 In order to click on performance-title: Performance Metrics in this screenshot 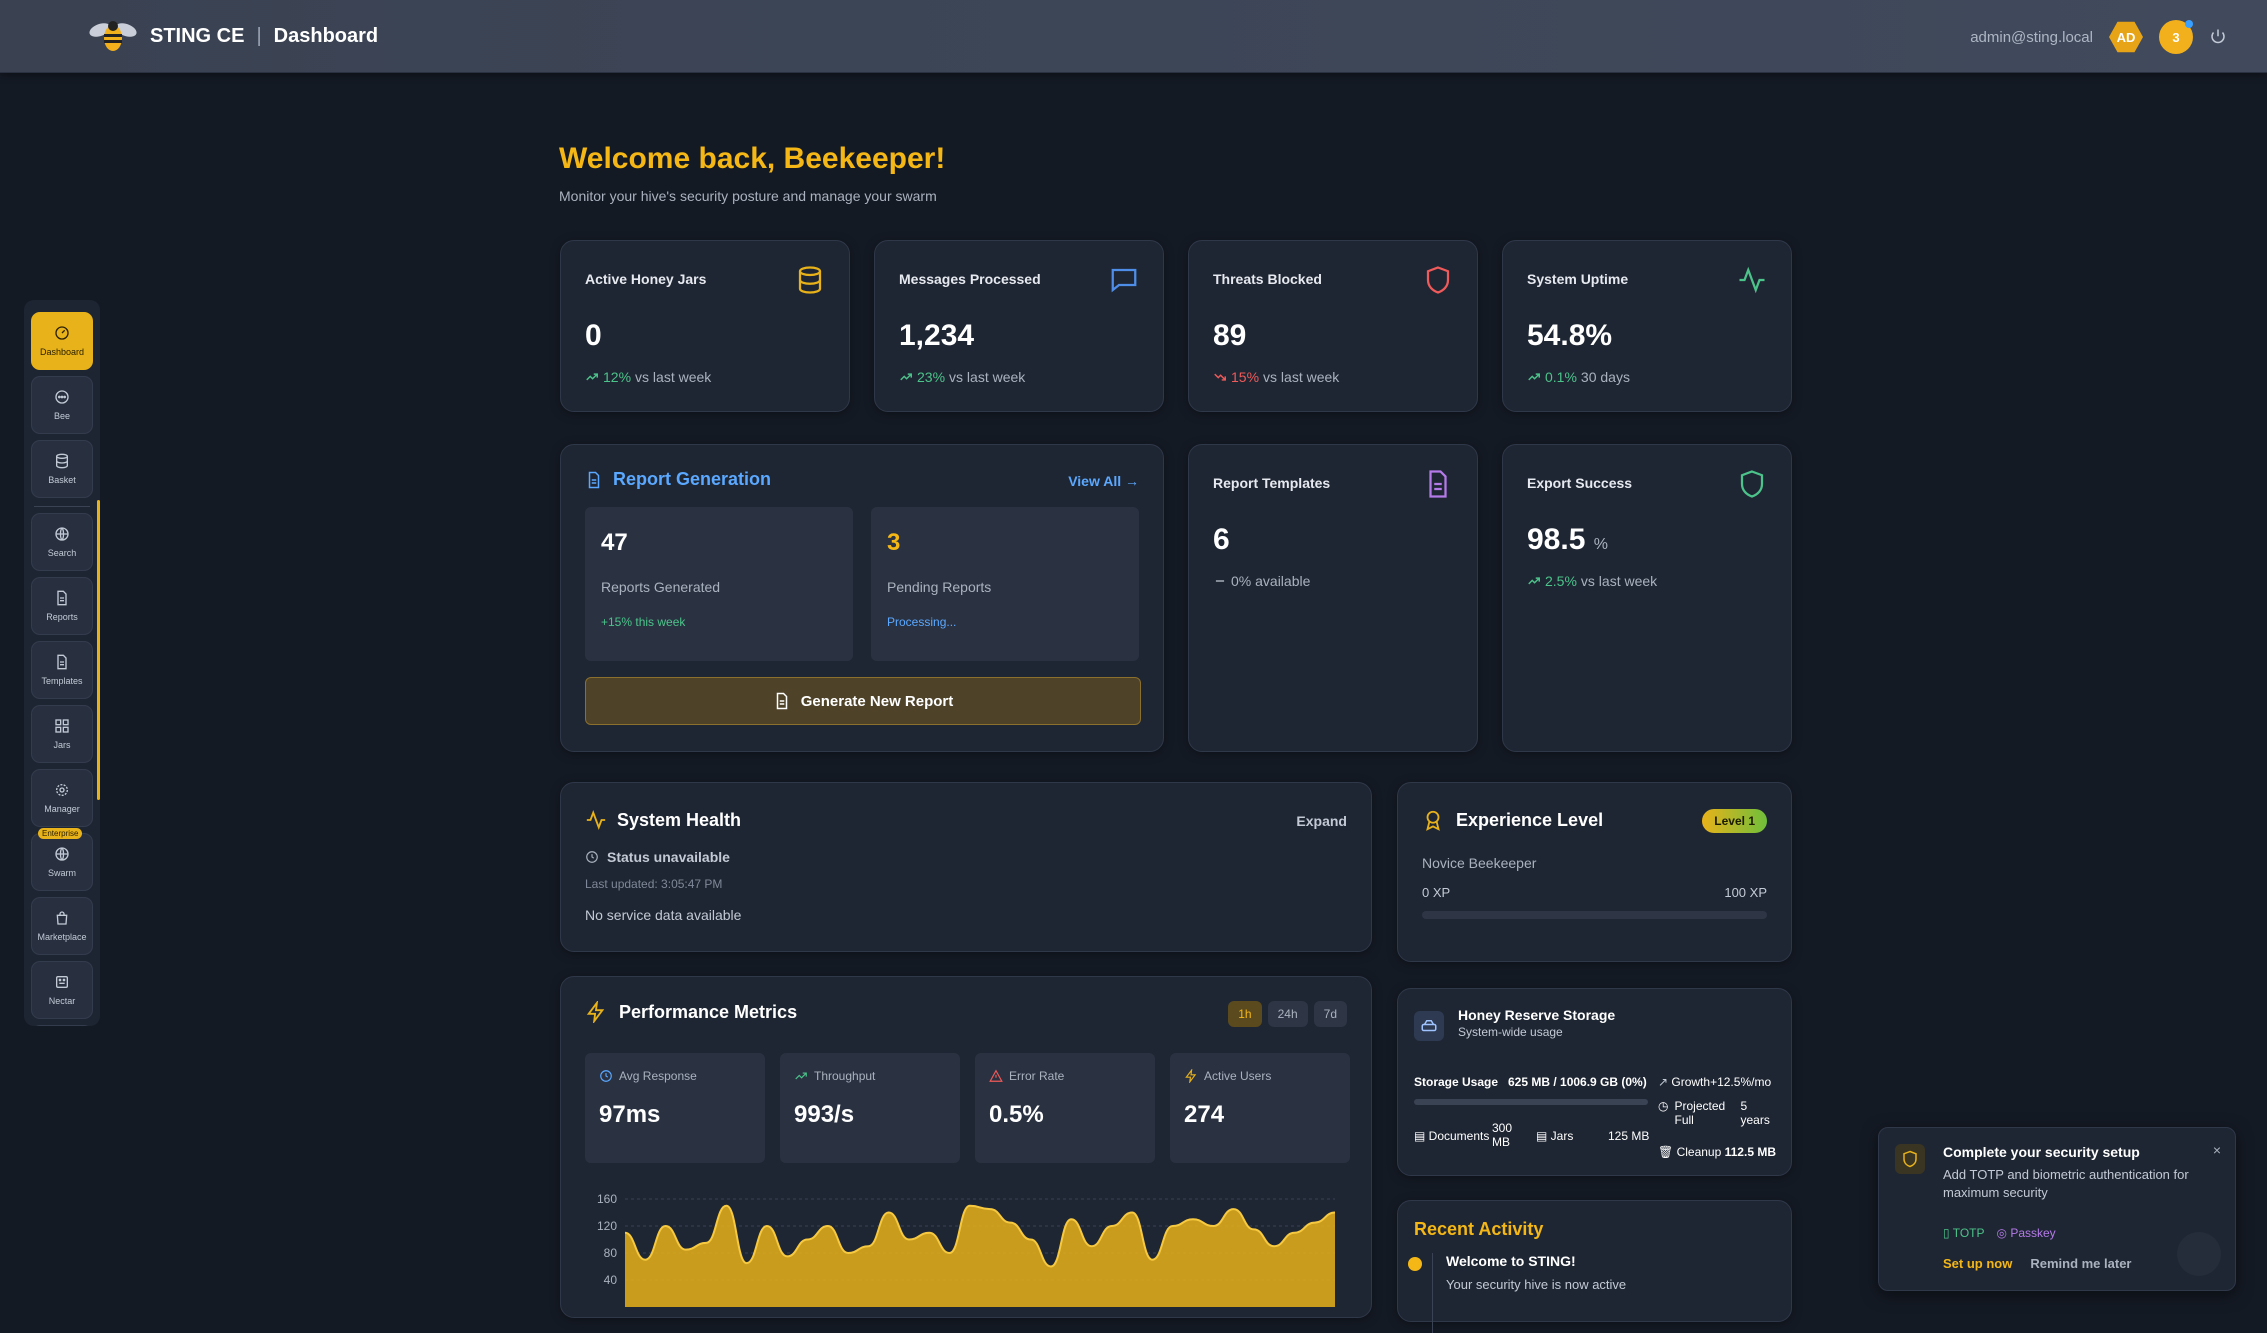, I will do `click(691, 1012)`.